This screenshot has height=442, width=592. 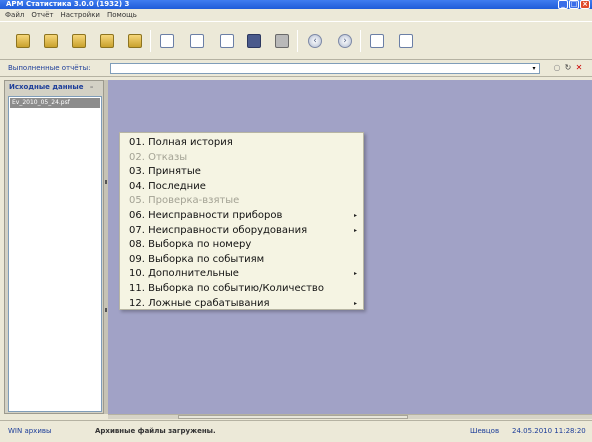 What do you see at coordinates (325, 68) in the screenshot?
I see `executed-reports-combo: ▾` at bounding box center [325, 68].